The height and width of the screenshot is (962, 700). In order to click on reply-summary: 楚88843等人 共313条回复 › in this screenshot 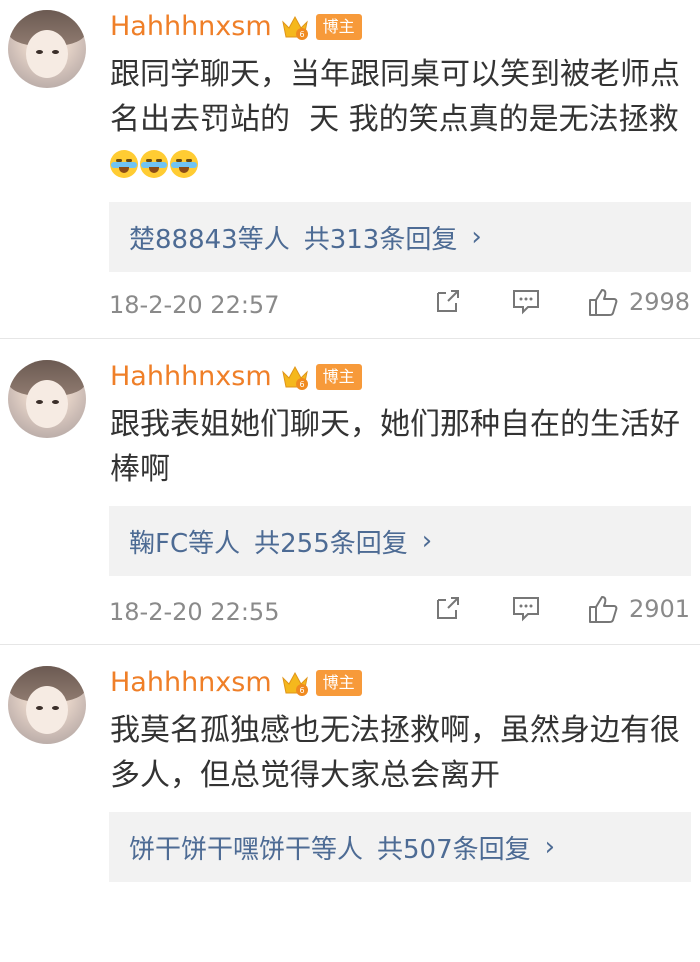, I will do `click(400, 237)`.